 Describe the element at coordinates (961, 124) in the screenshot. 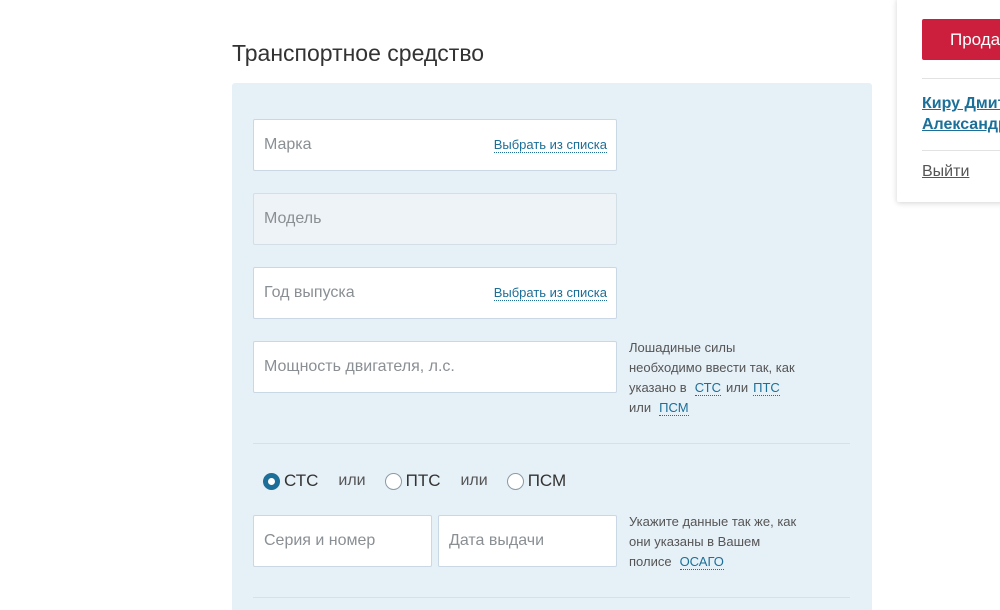

I see `user-name-line2: Александрович` at that location.